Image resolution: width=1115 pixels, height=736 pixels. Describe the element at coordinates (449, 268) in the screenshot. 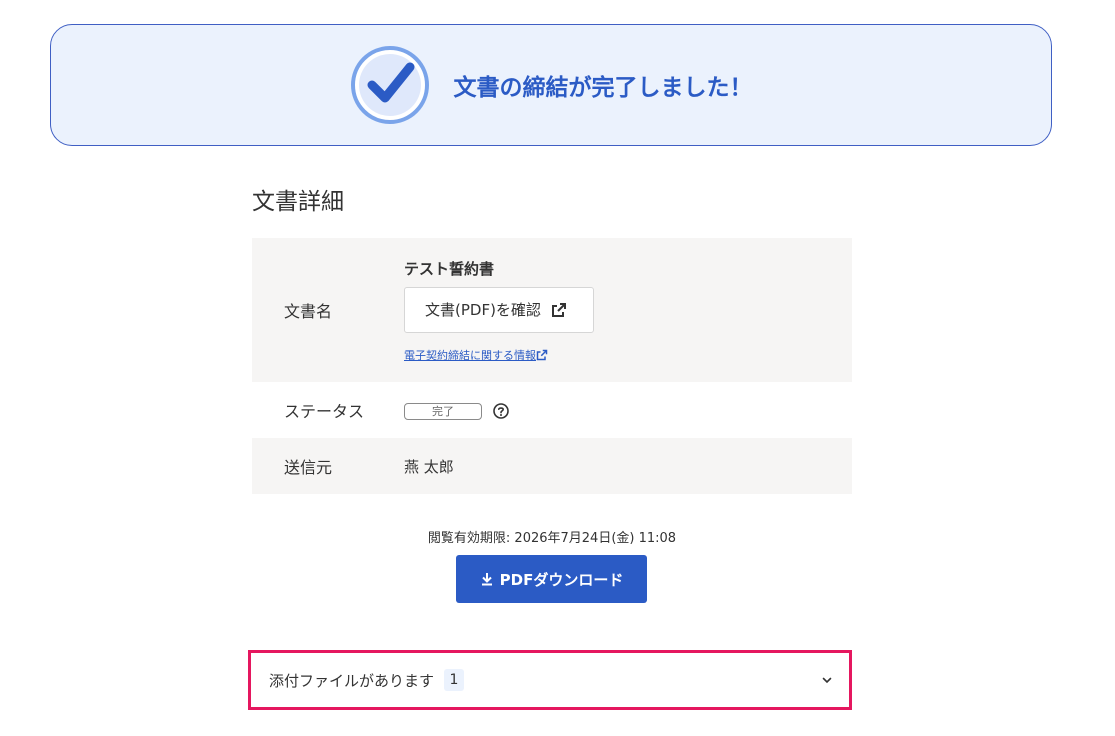

I see `document-title: テスト誓約書` at that location.